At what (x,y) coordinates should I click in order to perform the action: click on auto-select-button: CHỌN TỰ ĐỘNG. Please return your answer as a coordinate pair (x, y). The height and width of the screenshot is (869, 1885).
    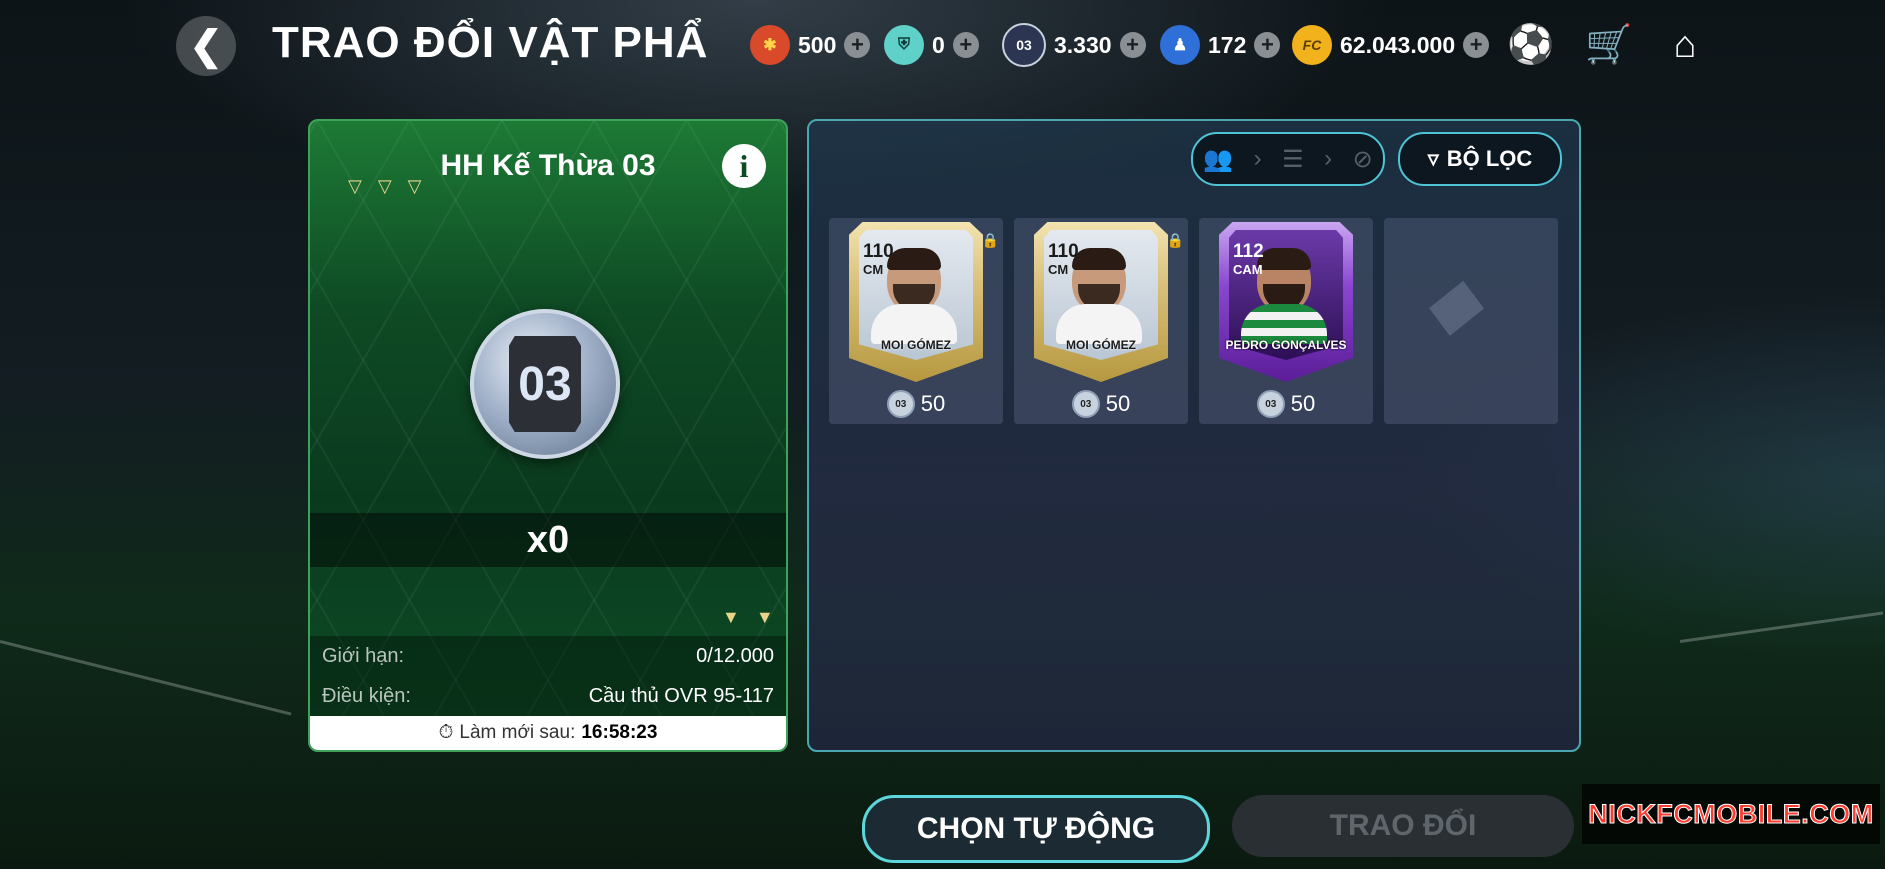
    Looking at the image, I should click on (1036, 829).